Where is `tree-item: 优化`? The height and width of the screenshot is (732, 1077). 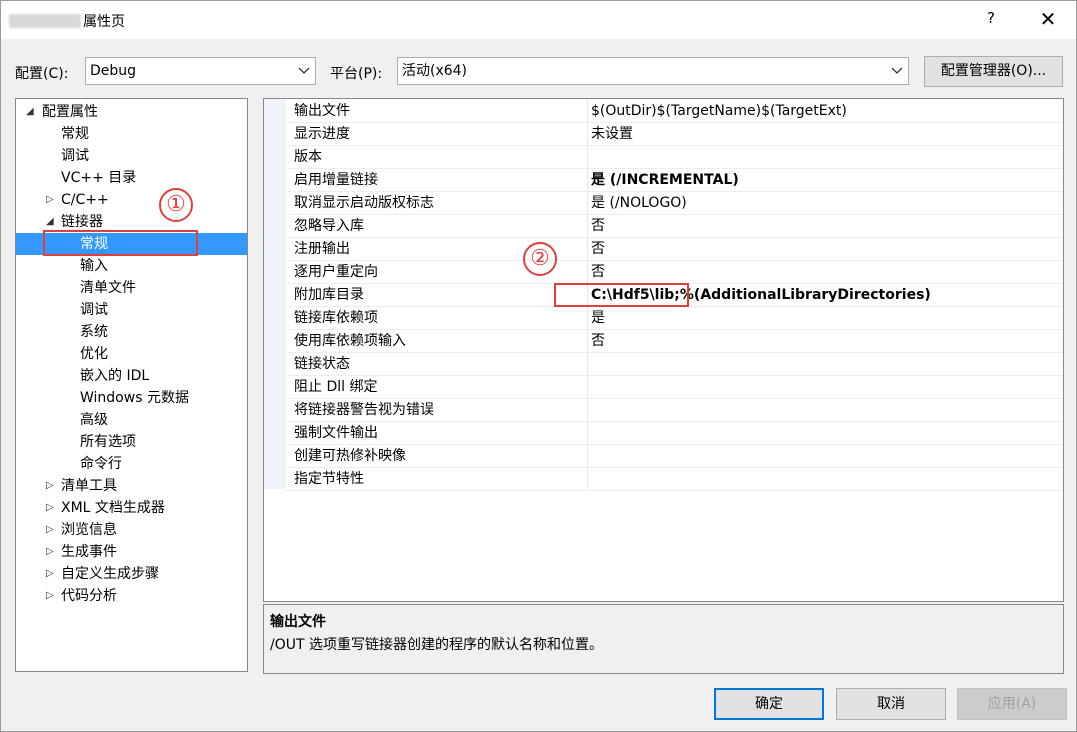
tree-item: 优化 is located at coordinates (131, 354).